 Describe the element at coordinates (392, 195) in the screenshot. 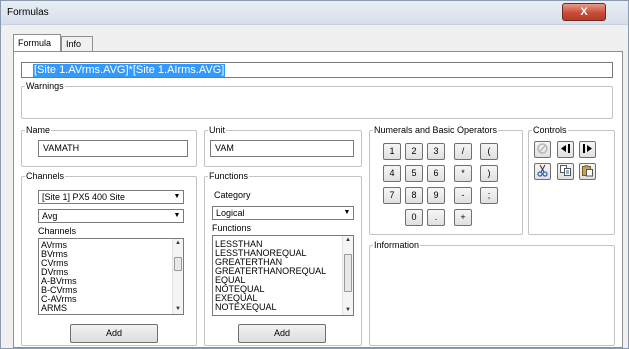

I see `key-7: 7` at that location.